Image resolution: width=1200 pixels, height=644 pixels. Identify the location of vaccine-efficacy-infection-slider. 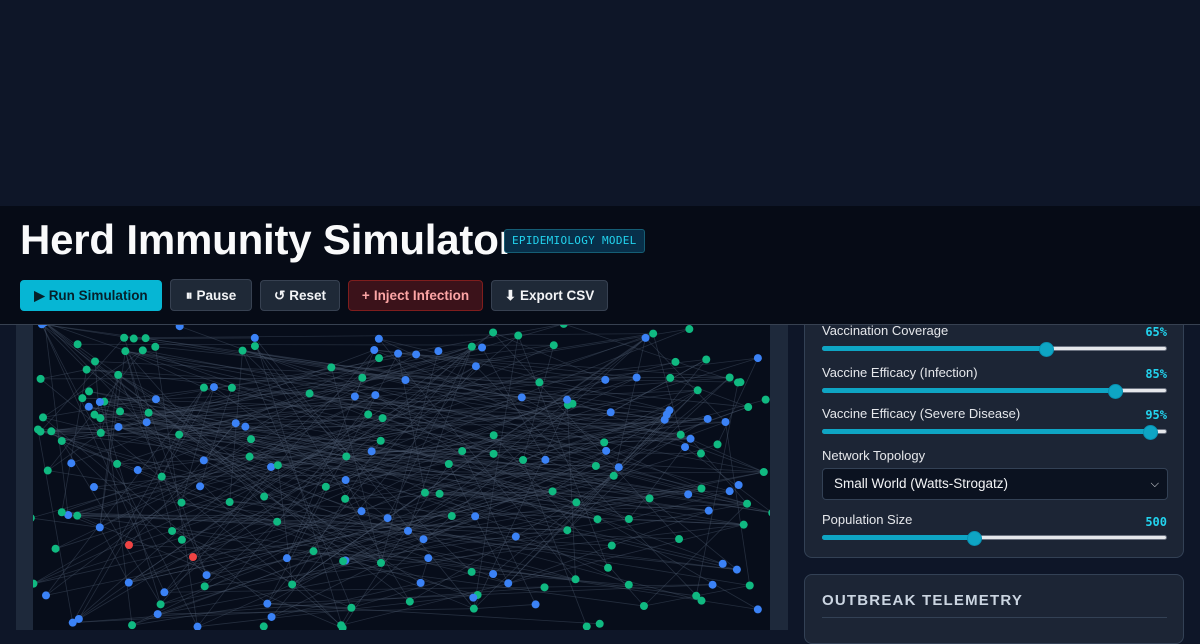
(994, 391).